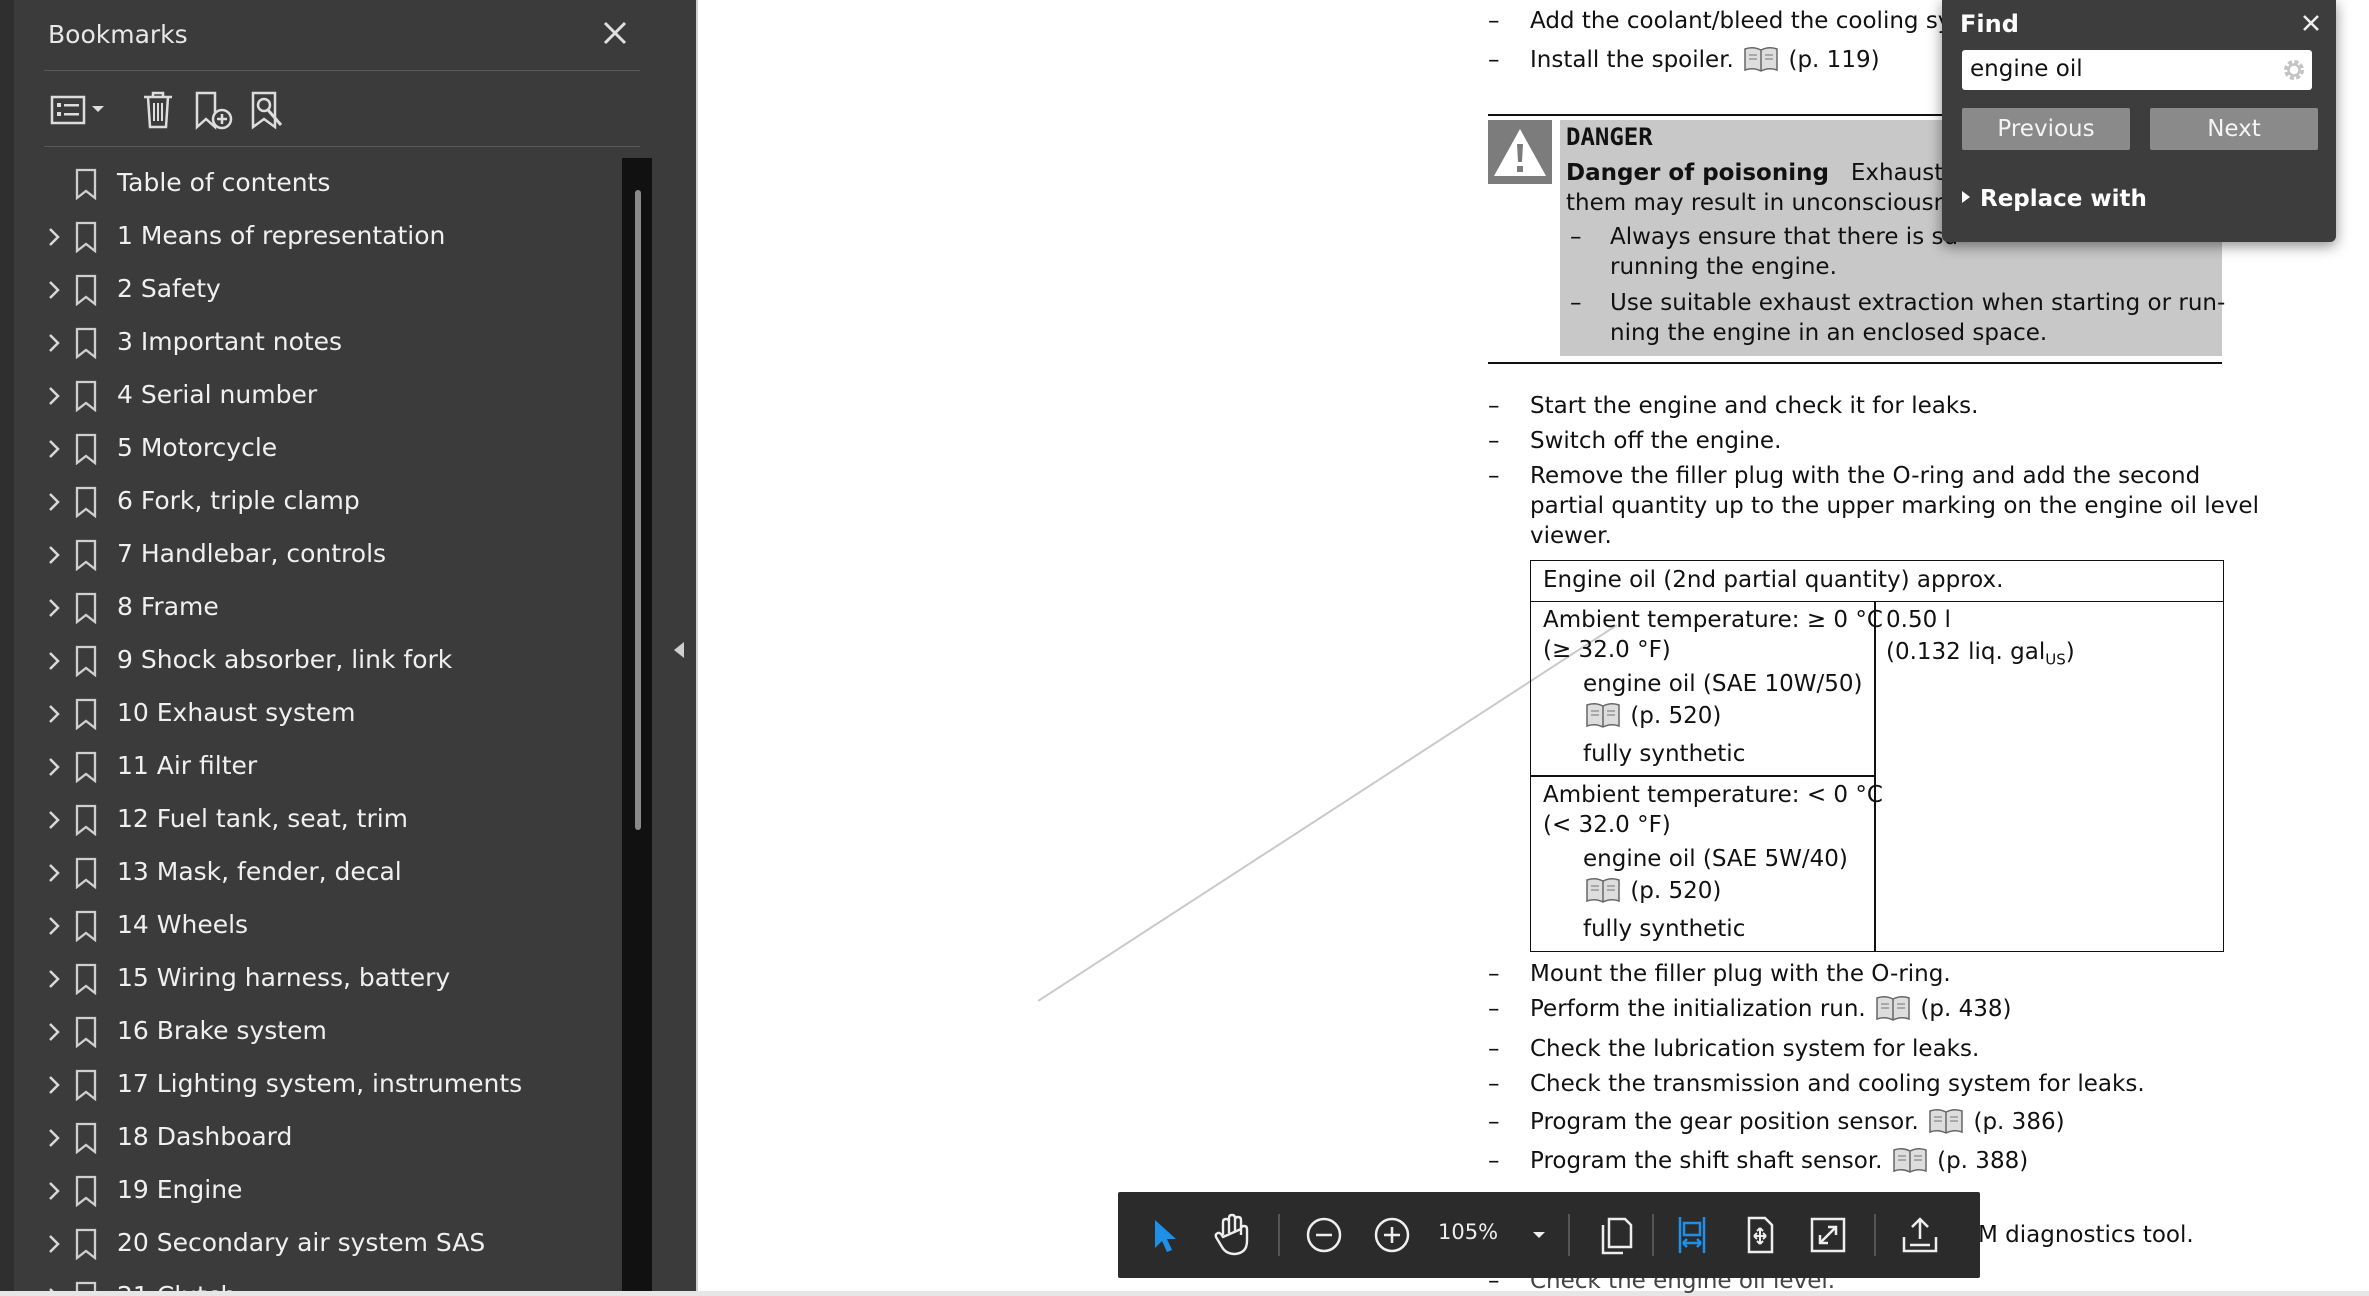 The height and width of the screenshot is (1296, 2369). I want to click on bookmark-item: 18 Dashboard, so click(318, 1138).